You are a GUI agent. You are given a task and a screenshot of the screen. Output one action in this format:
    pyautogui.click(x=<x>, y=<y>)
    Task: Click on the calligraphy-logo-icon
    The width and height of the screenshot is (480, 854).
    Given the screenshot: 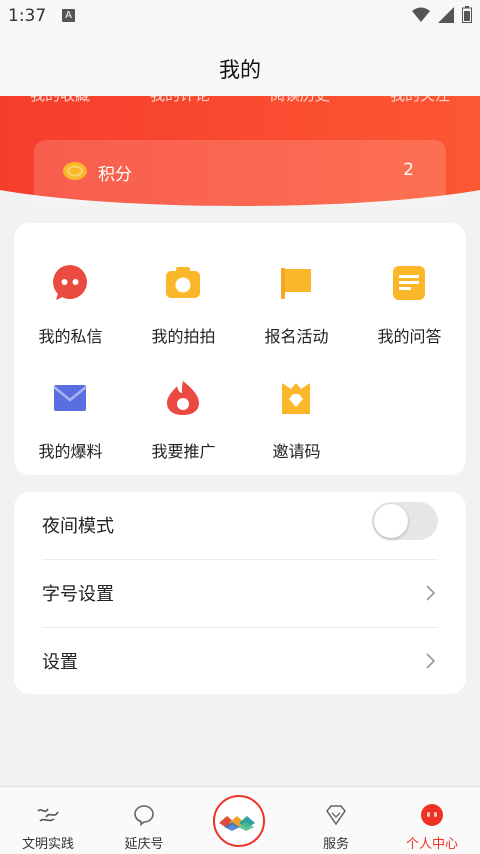 What is the action you would take?
    pyautogui.click(x=48, y=815)
    